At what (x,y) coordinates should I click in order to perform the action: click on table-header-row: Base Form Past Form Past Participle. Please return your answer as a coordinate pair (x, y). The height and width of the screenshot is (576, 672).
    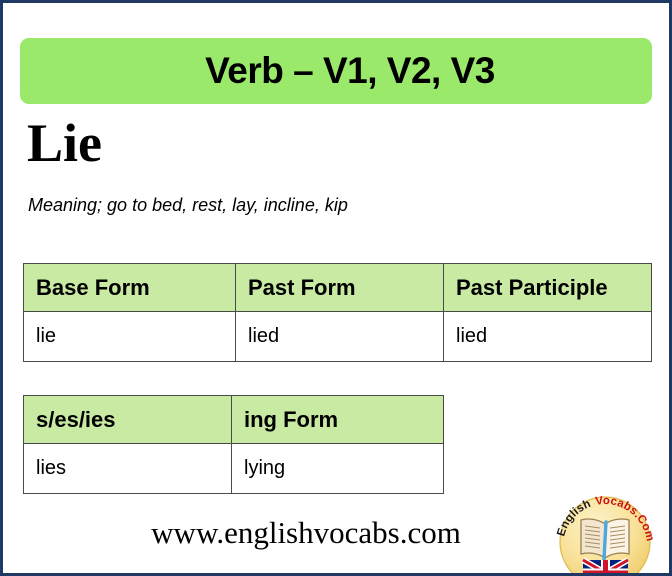
    Looking at the image, I should click on (337, 287).